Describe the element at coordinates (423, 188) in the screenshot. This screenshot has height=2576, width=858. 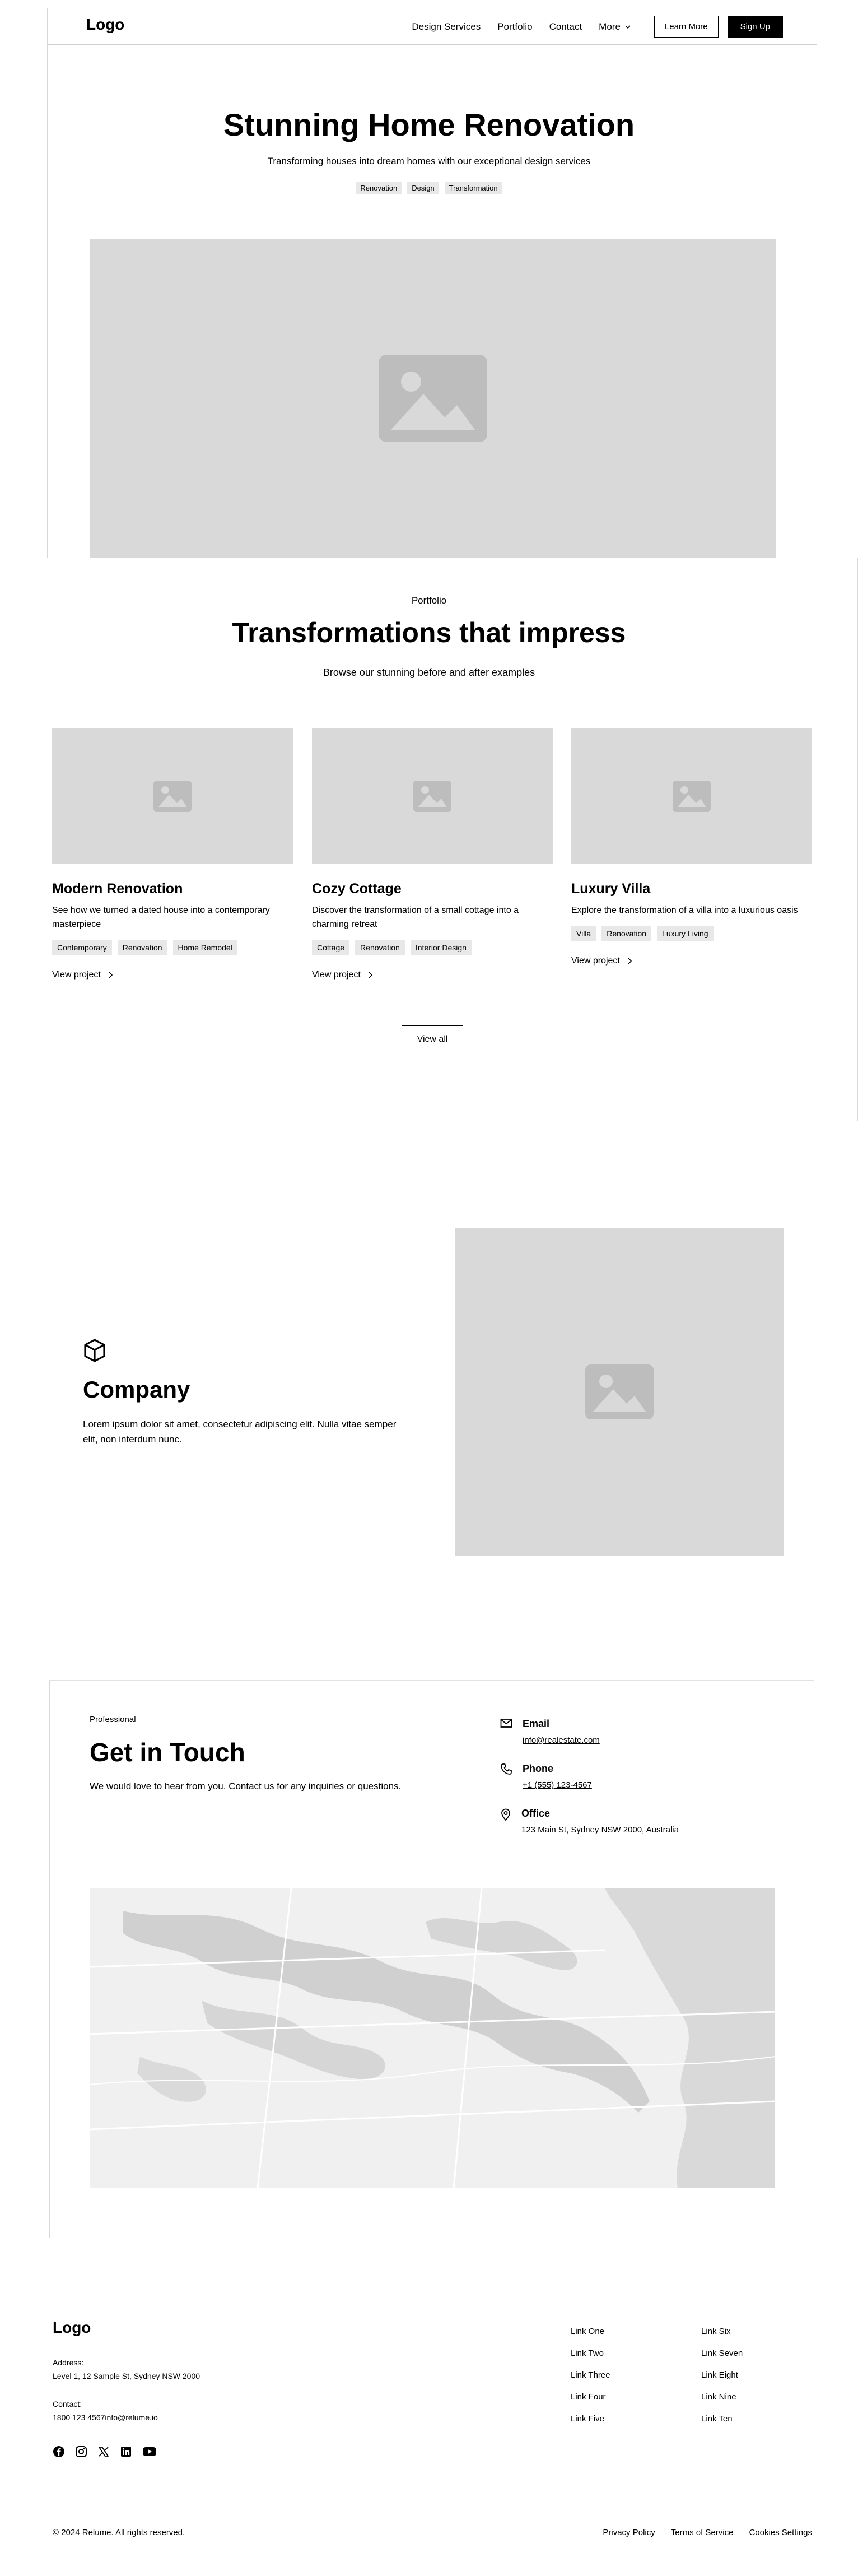
I see `hero-tag: Design` at that location.